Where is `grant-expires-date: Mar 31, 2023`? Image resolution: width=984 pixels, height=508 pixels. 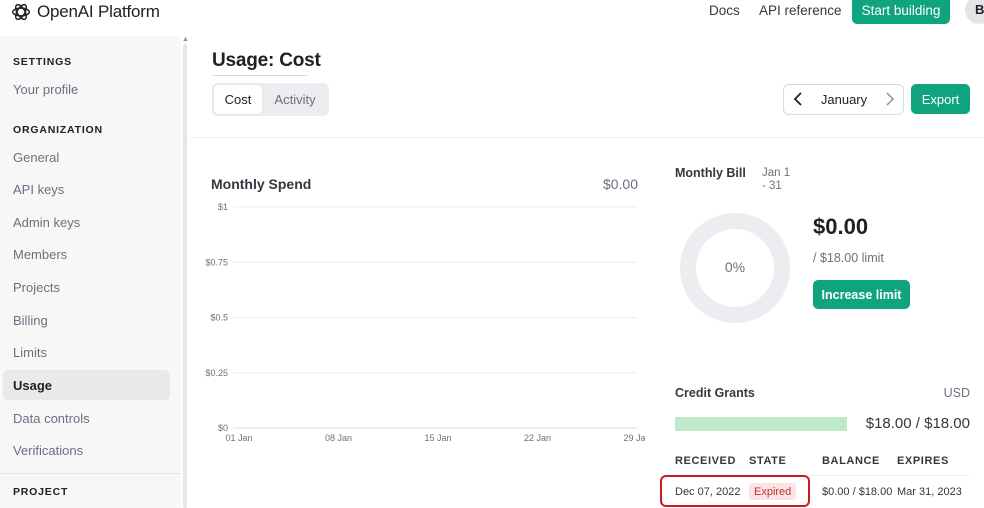
grant-expires-date: Mar 31, 2023 is located at coordinates (929, 492).